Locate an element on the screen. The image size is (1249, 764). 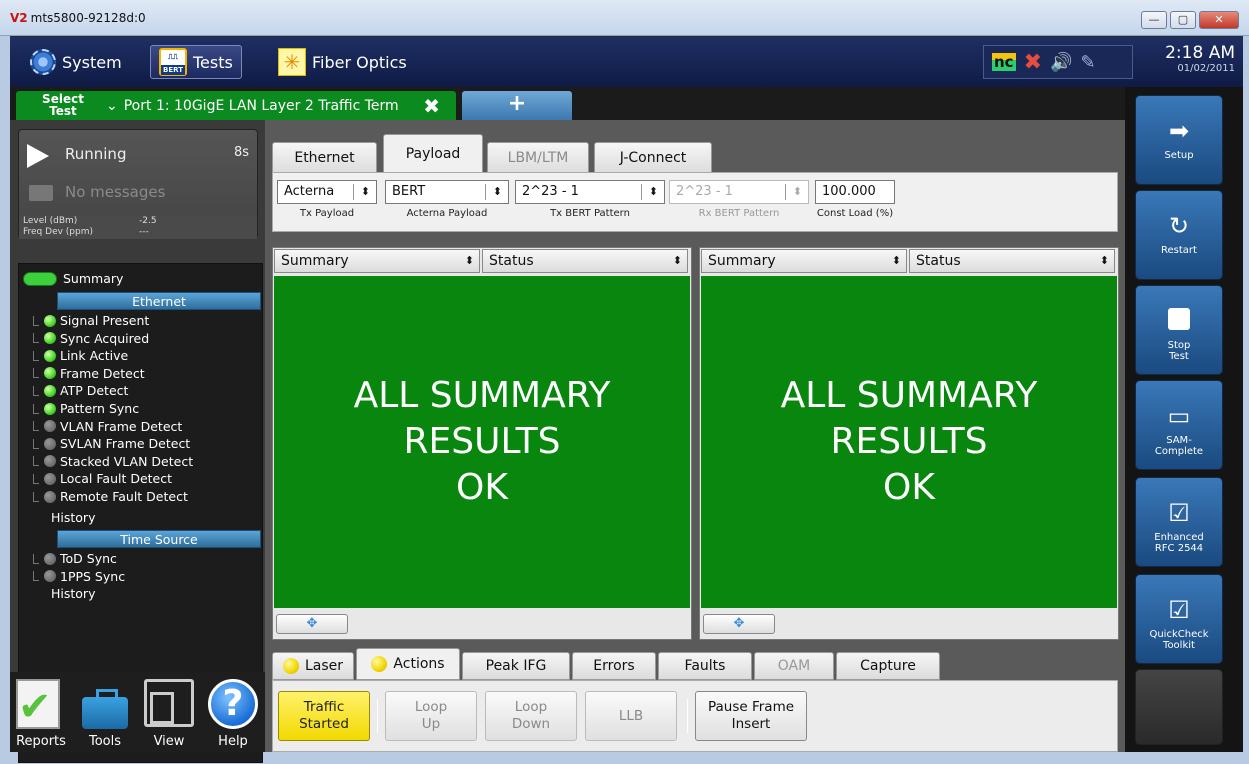
stop-test-button: Stop Test is located at coordinates (1179, 330).